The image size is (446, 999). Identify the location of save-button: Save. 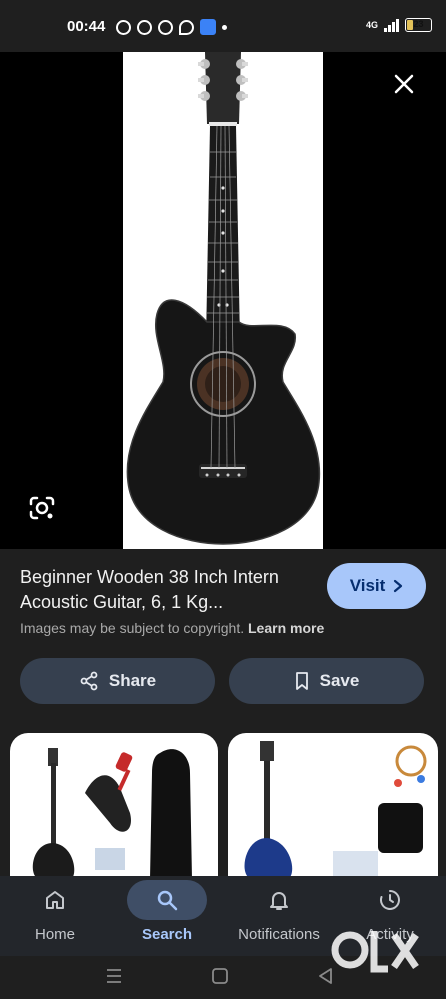
(326, 681).